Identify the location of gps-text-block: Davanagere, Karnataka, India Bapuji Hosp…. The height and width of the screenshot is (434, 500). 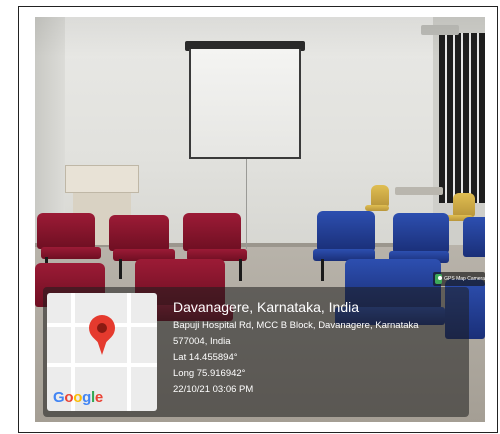
(323, 348).